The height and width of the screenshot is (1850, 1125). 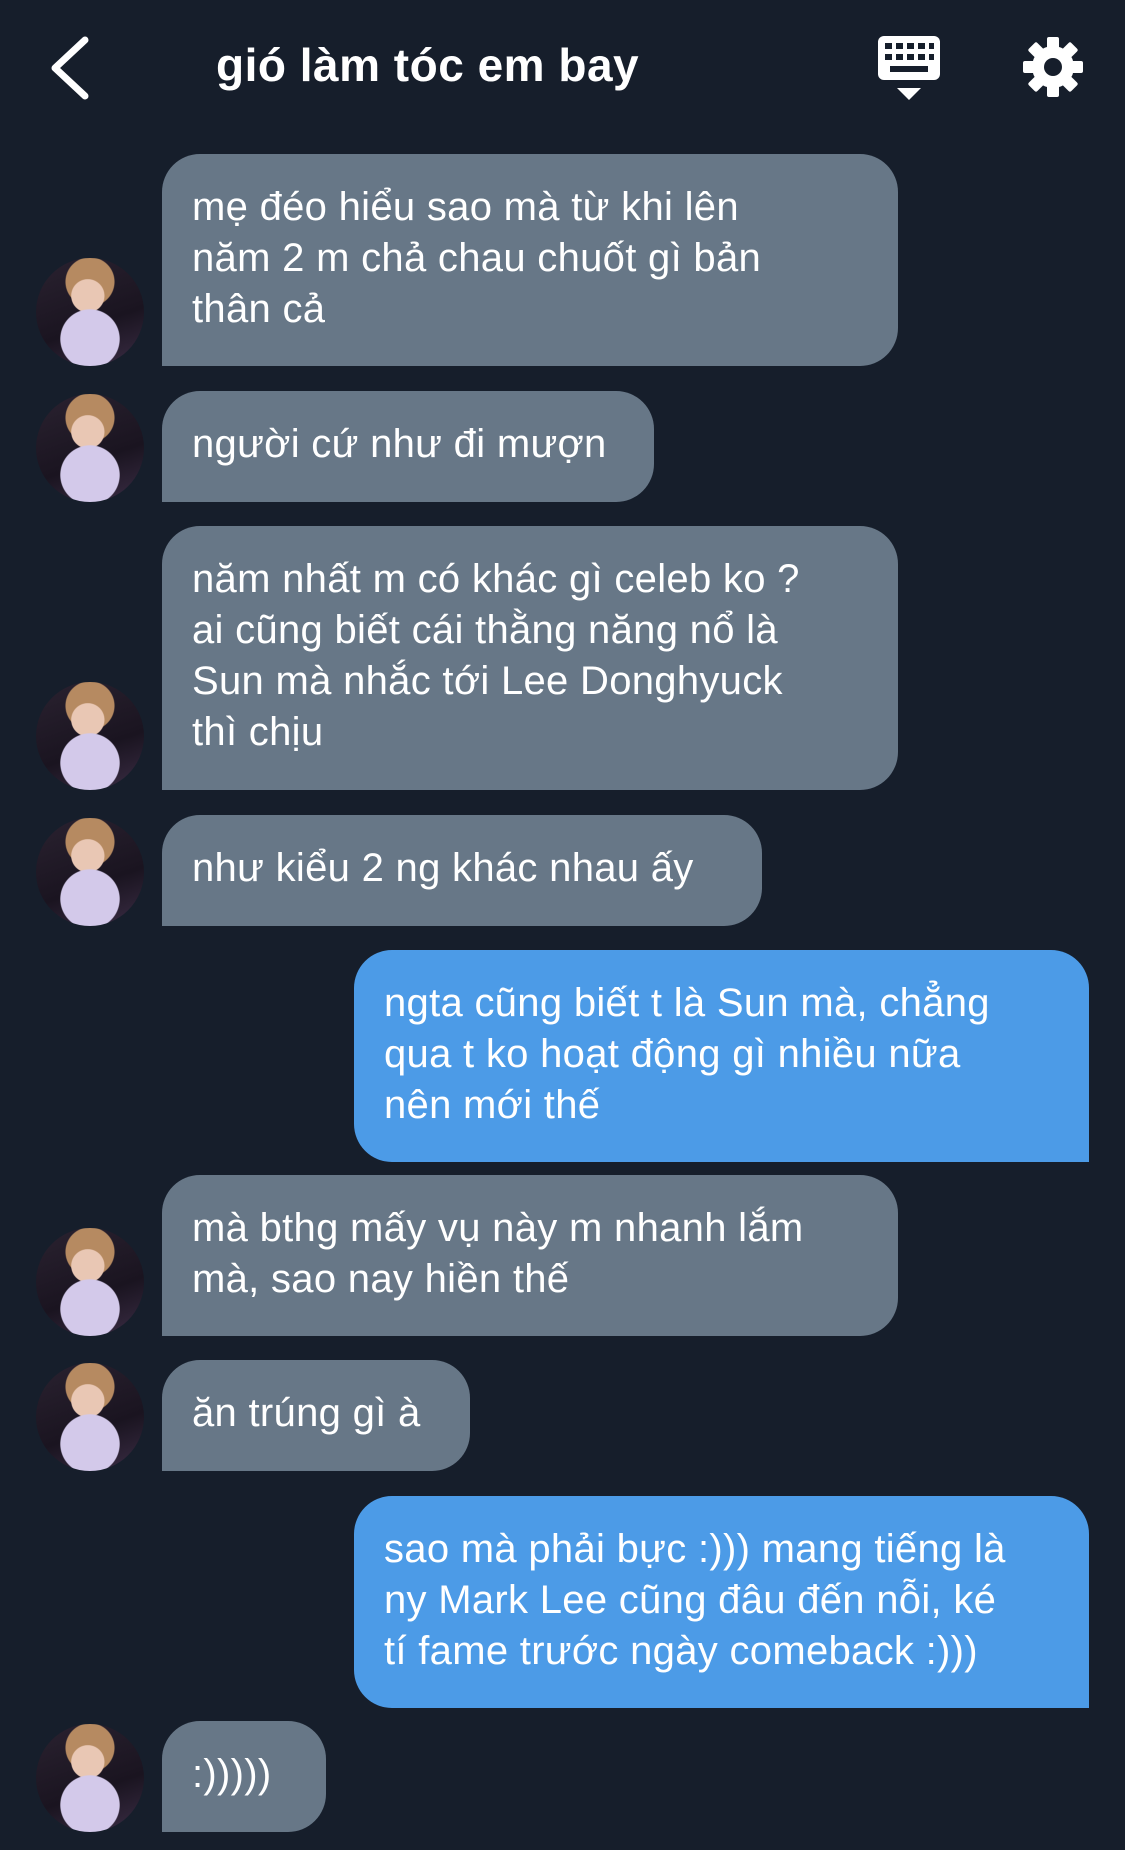 I want to click on message-text-line: mà, sao nay hiền thế, so click(x=381, y=1279).